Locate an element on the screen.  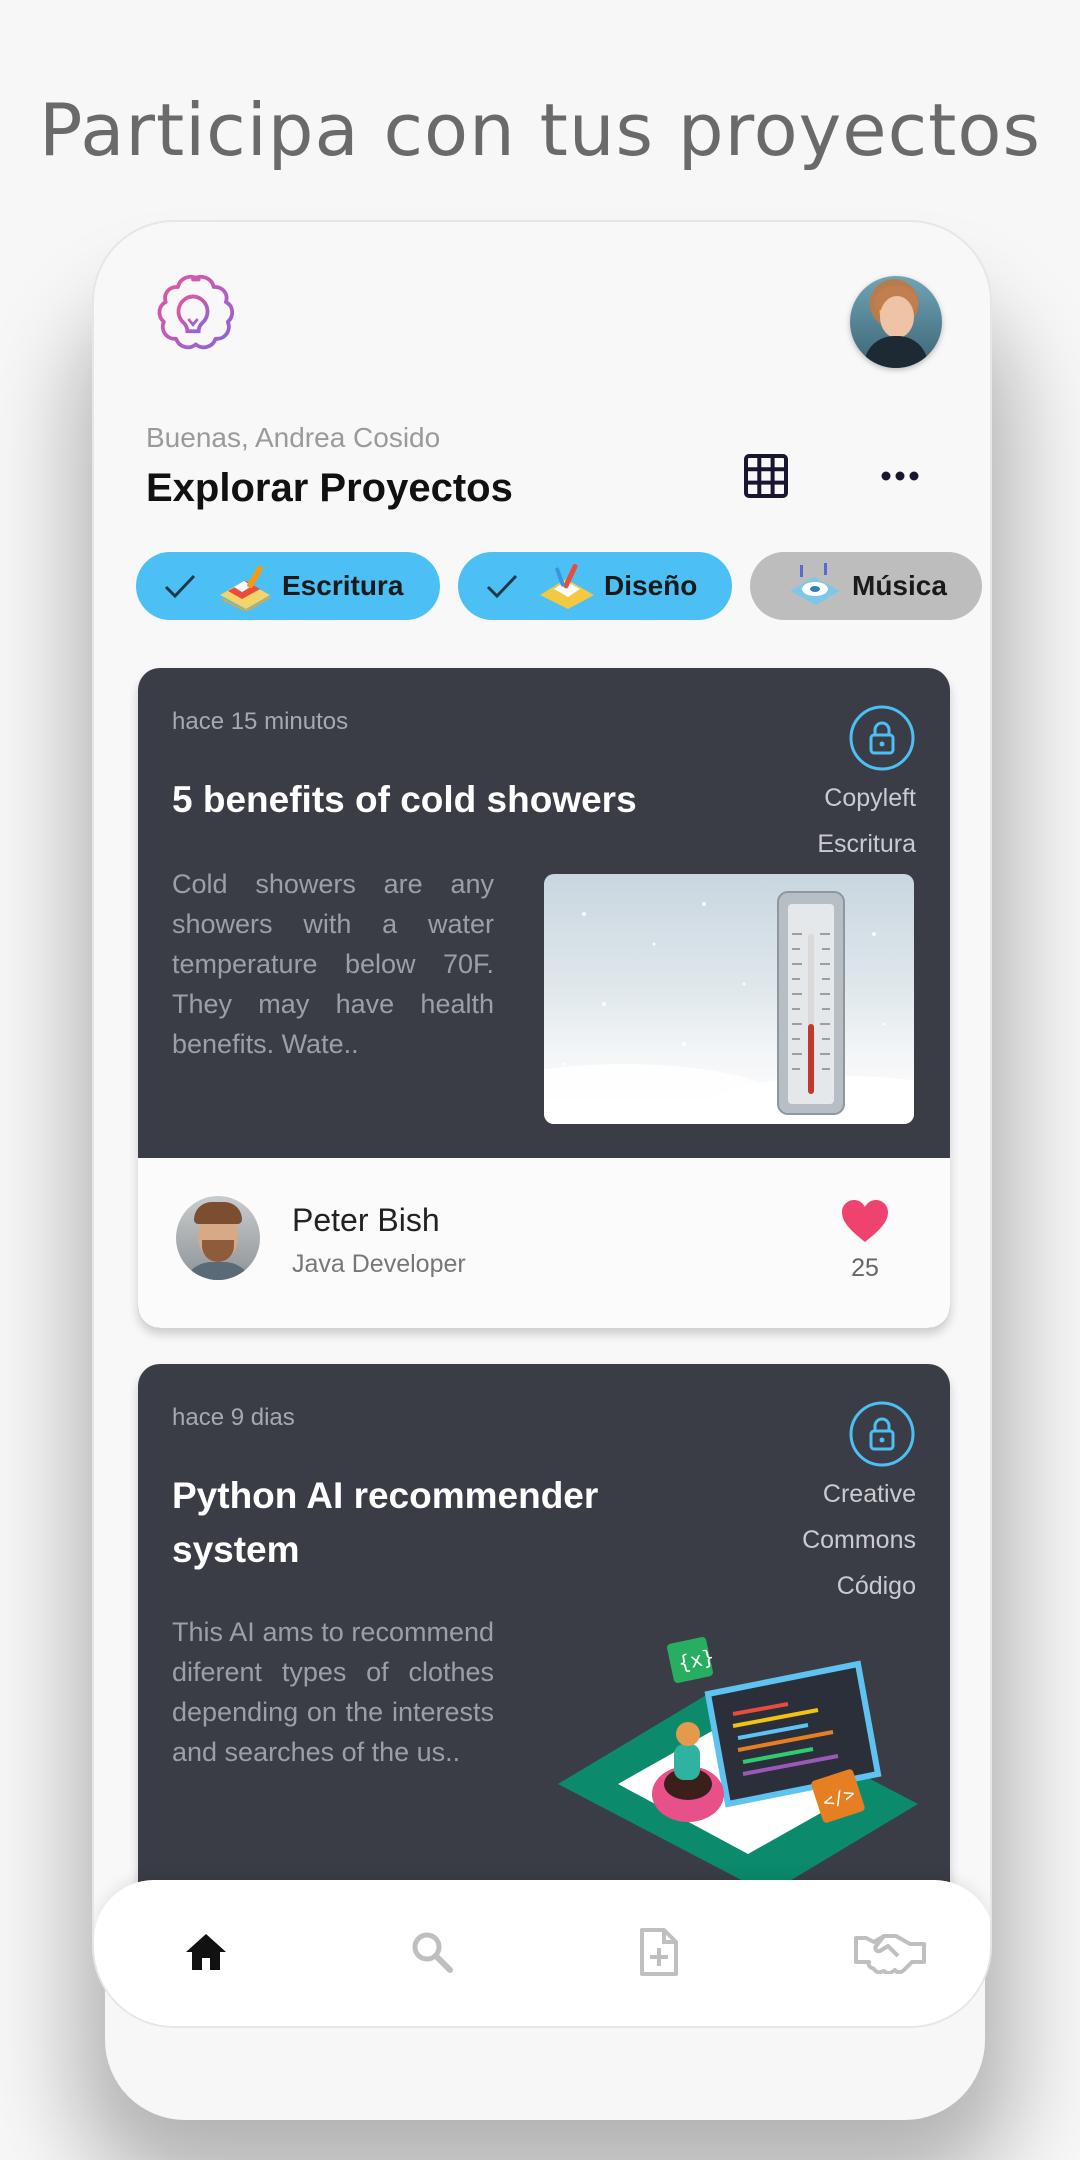
home-icon is located at coordinates (206, 1952).